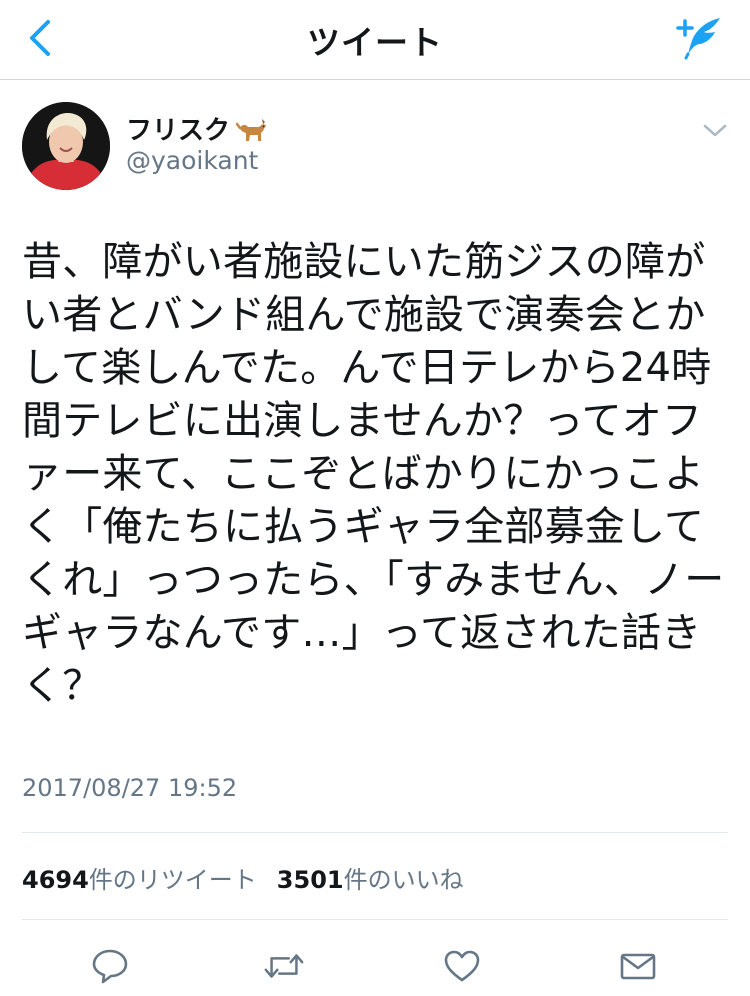 The height and width of the screenshot is (996, 750). I want to click on dog-icon, so click(251, 129).